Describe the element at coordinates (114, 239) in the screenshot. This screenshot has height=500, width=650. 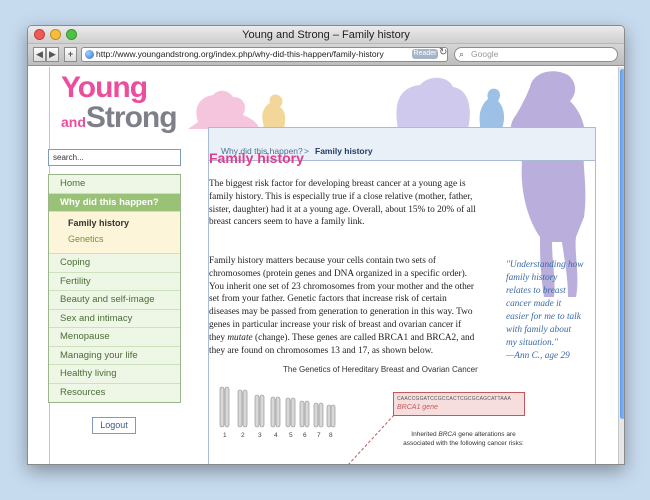
I see `subnav-item-genetics: Genetics` at that location.